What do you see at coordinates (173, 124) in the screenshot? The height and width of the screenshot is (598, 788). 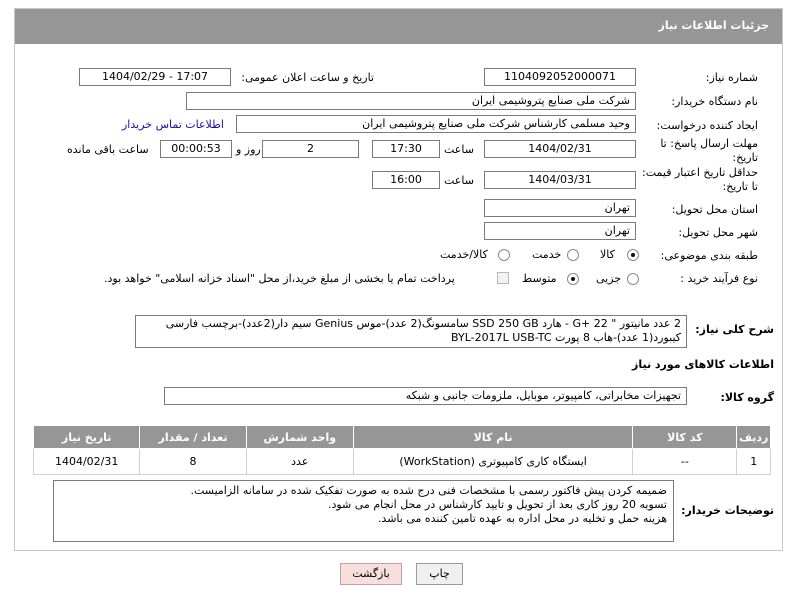 I see `buyer-contact-link: اطلاعات تماس خریدار` at bounding box center [173, 124].